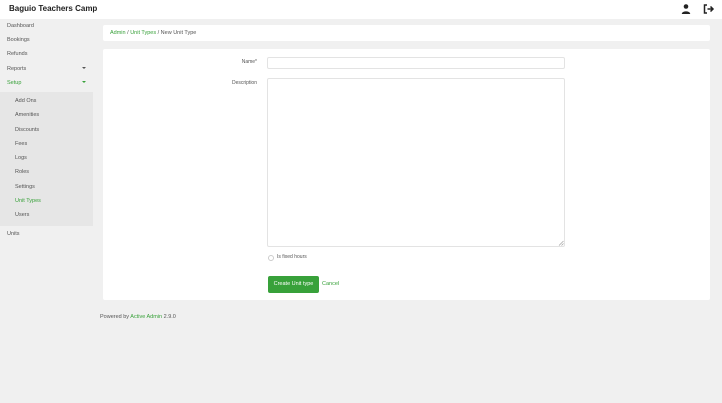 The width and height of the screenshot is (722, 403). What do you see at coordinates (146, 317) in the screenshot?
I see `active-admin-link: Active Admin` at bounding box center [146, 317].